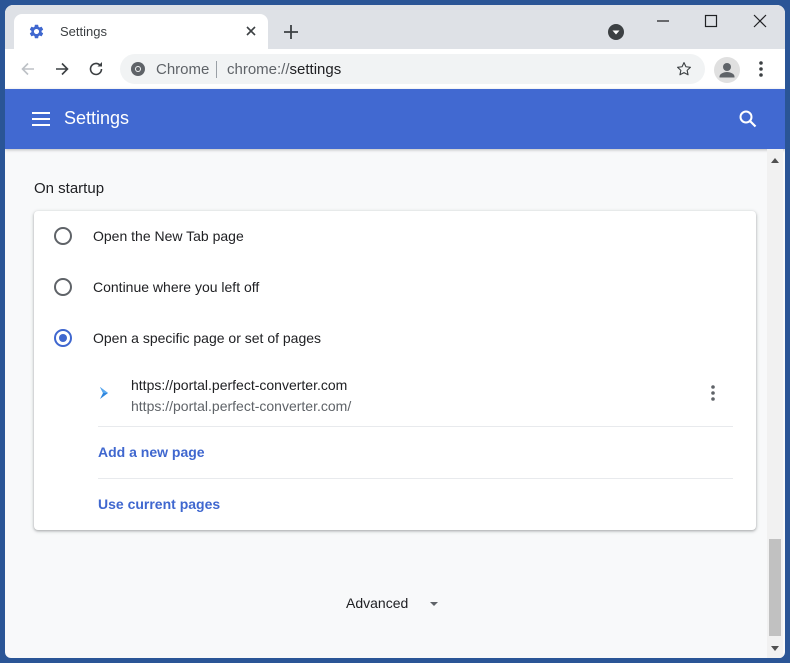  I want to click on option-label: Open the New Tab page, so click(168, 236).